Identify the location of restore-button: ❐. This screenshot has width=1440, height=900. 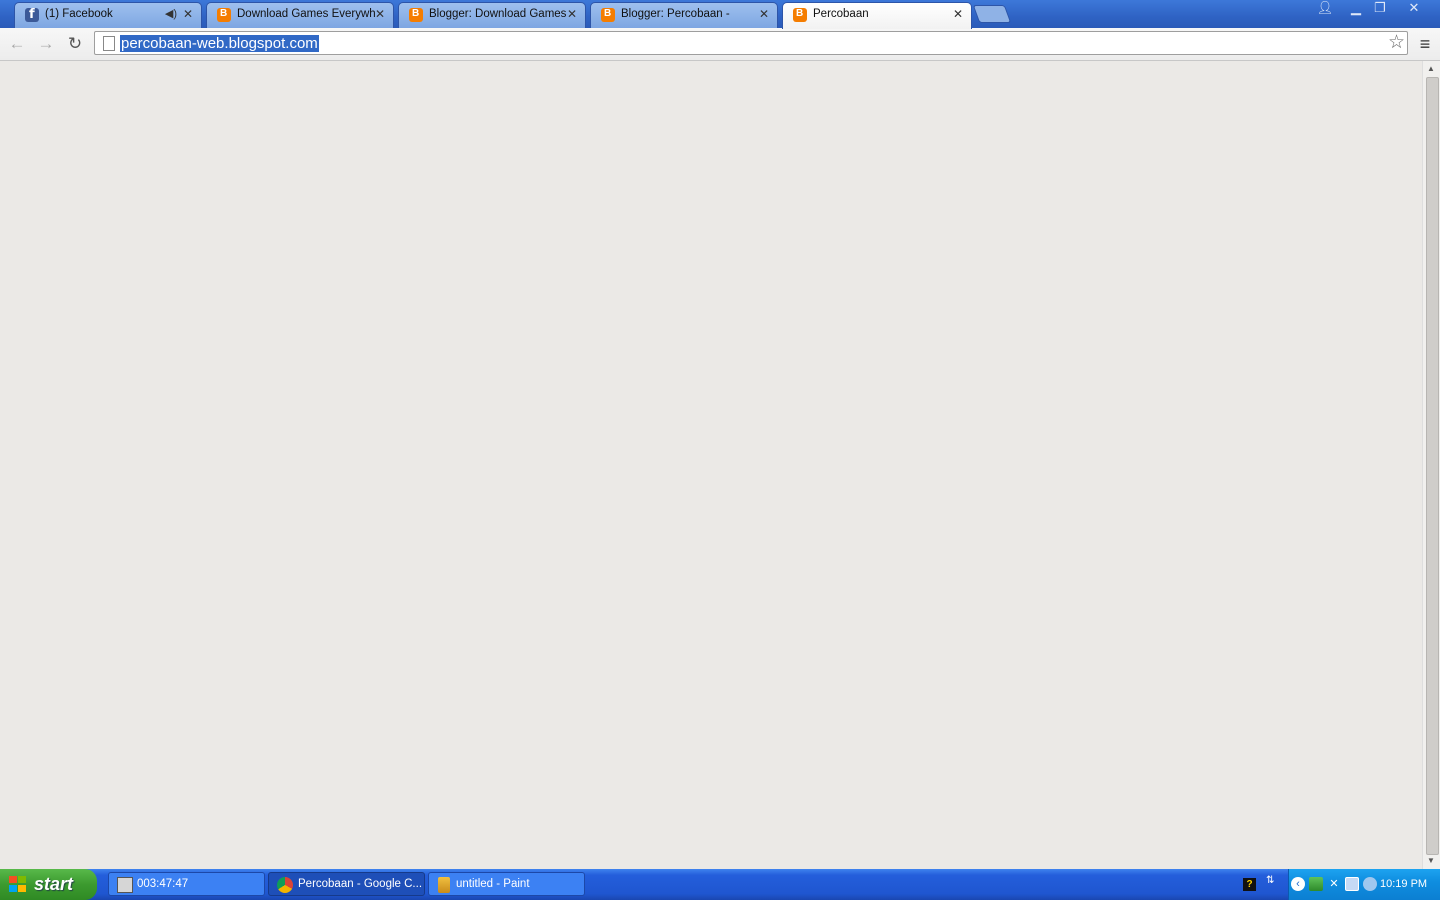
(1380, 9).